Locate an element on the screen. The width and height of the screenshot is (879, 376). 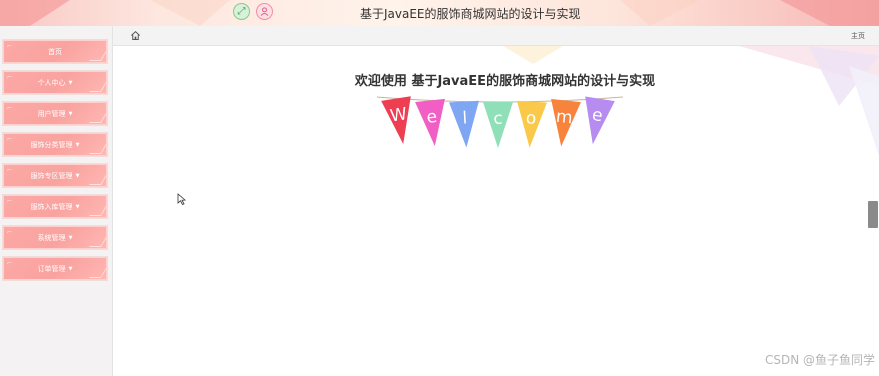
bunting-letter: o is located at coordinates (530, 118).